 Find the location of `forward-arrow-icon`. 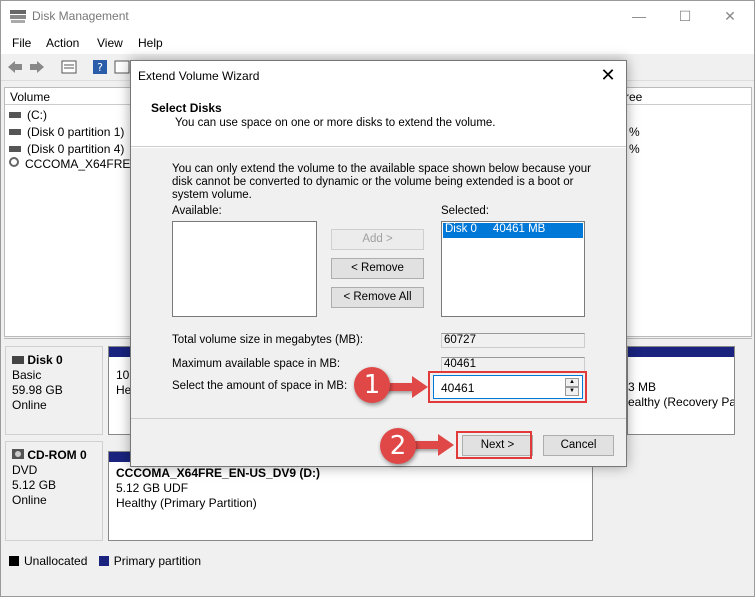

forward-arrow-icon is located at coordinates (37, 67).